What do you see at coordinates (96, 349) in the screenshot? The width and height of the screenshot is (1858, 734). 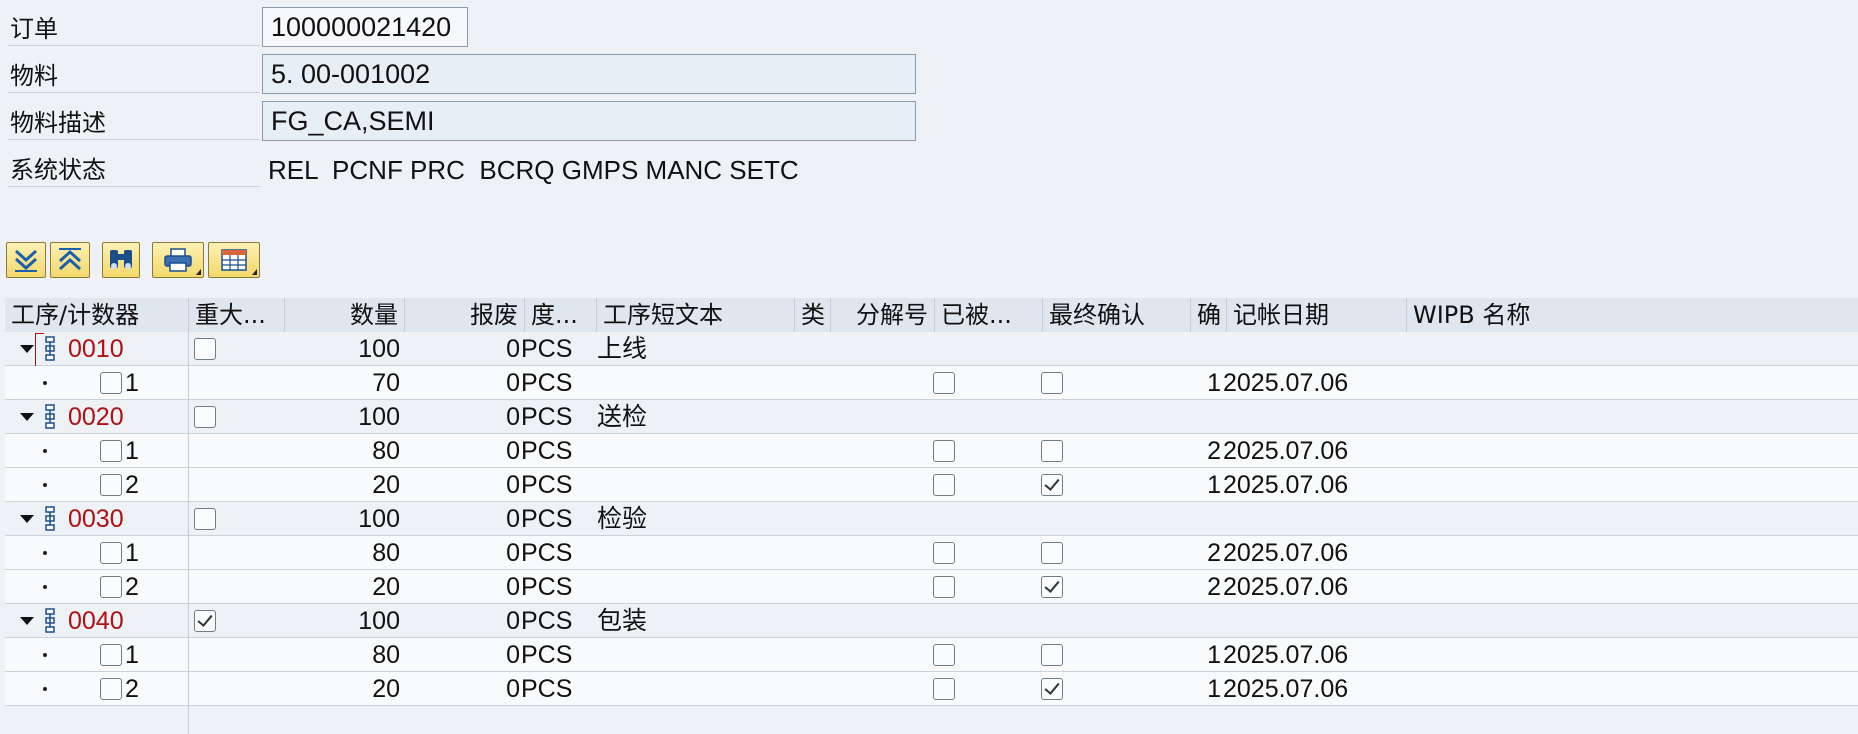 I see `operation-number: 0010` at bounding box center [96, 349].